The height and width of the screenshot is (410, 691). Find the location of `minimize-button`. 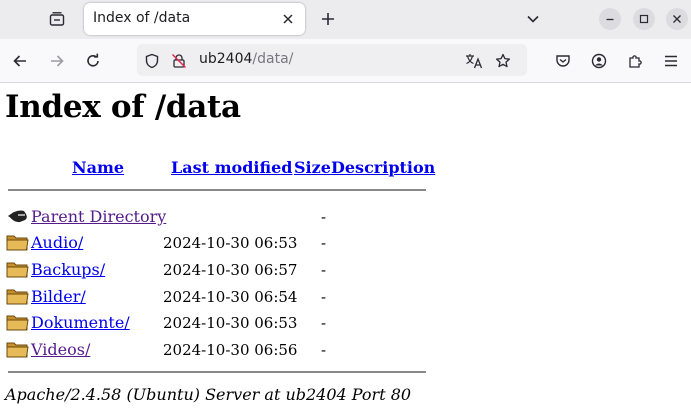

minimize-button is located at coordinates (610, 19).